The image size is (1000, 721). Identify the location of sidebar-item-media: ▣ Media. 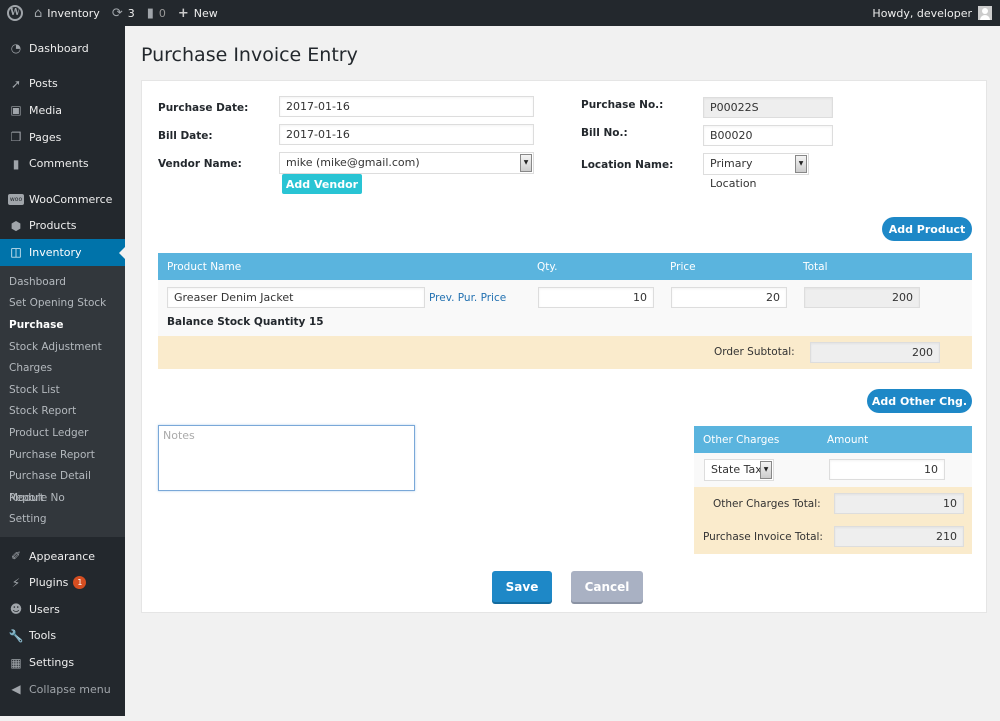
(62, 110).